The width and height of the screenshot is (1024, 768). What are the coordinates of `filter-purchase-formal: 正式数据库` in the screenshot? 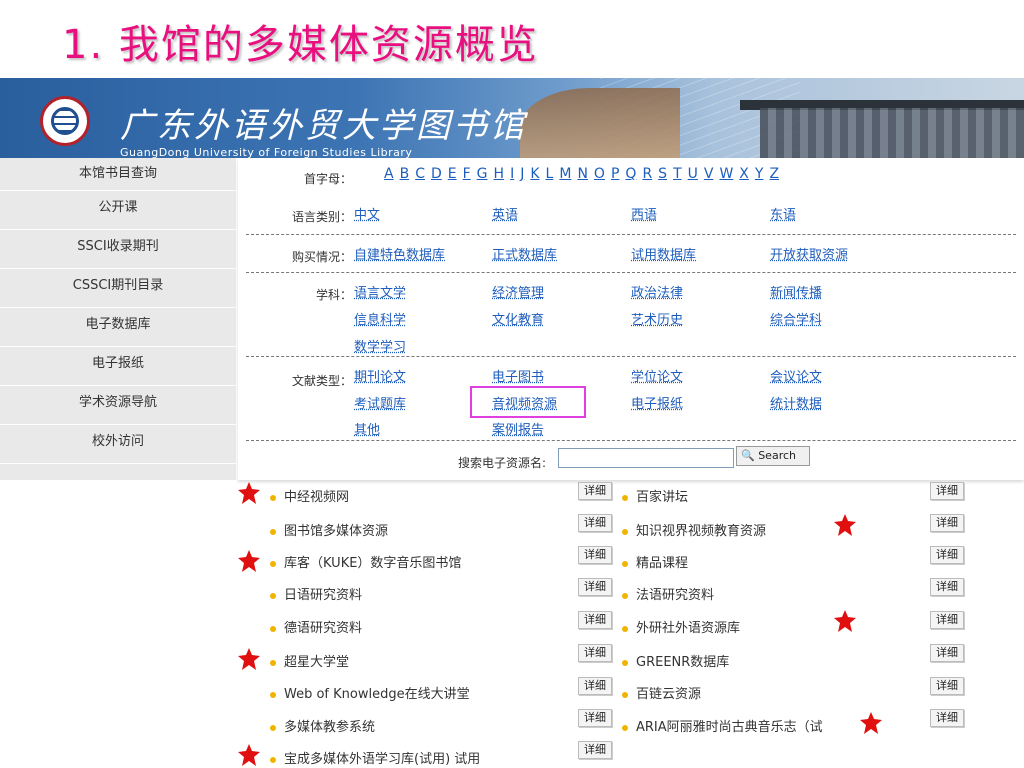 It's located at (524, 253).